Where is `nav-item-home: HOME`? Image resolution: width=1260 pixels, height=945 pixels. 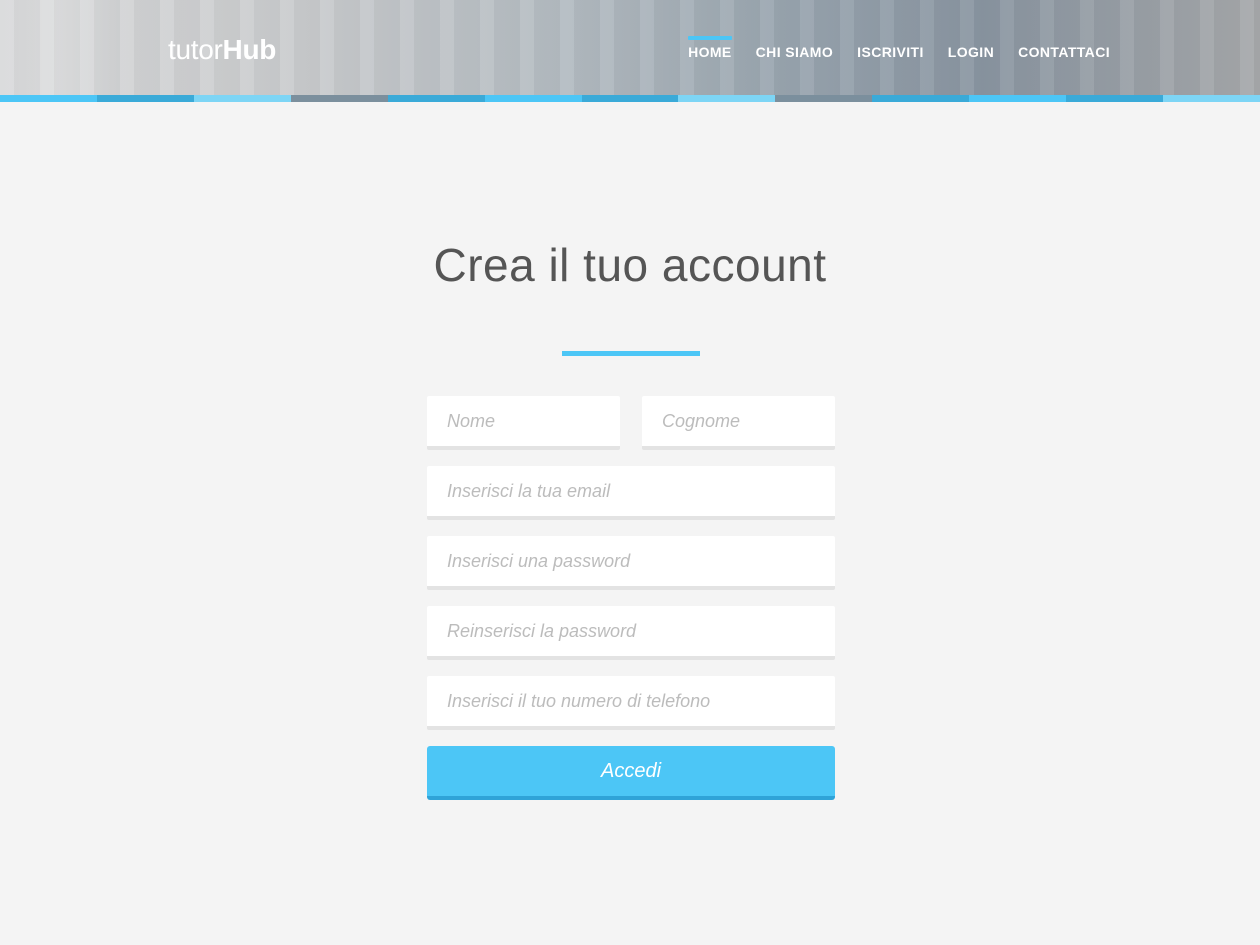
nav-item-home: HOME is located at coordinates (710, 30).